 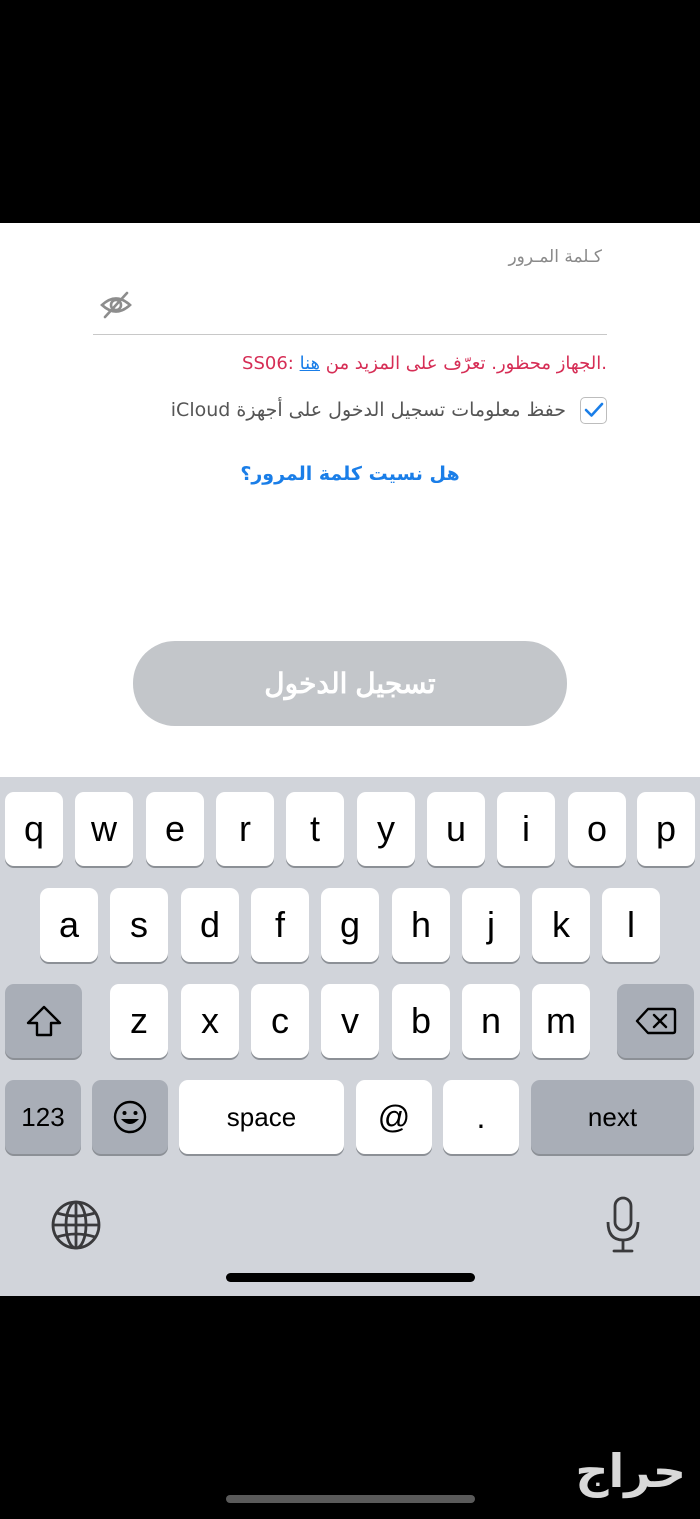 What do you see at coordinates (386, 829) in the screenshot?
I see `key-y: y` at bounding box center [386, 829].